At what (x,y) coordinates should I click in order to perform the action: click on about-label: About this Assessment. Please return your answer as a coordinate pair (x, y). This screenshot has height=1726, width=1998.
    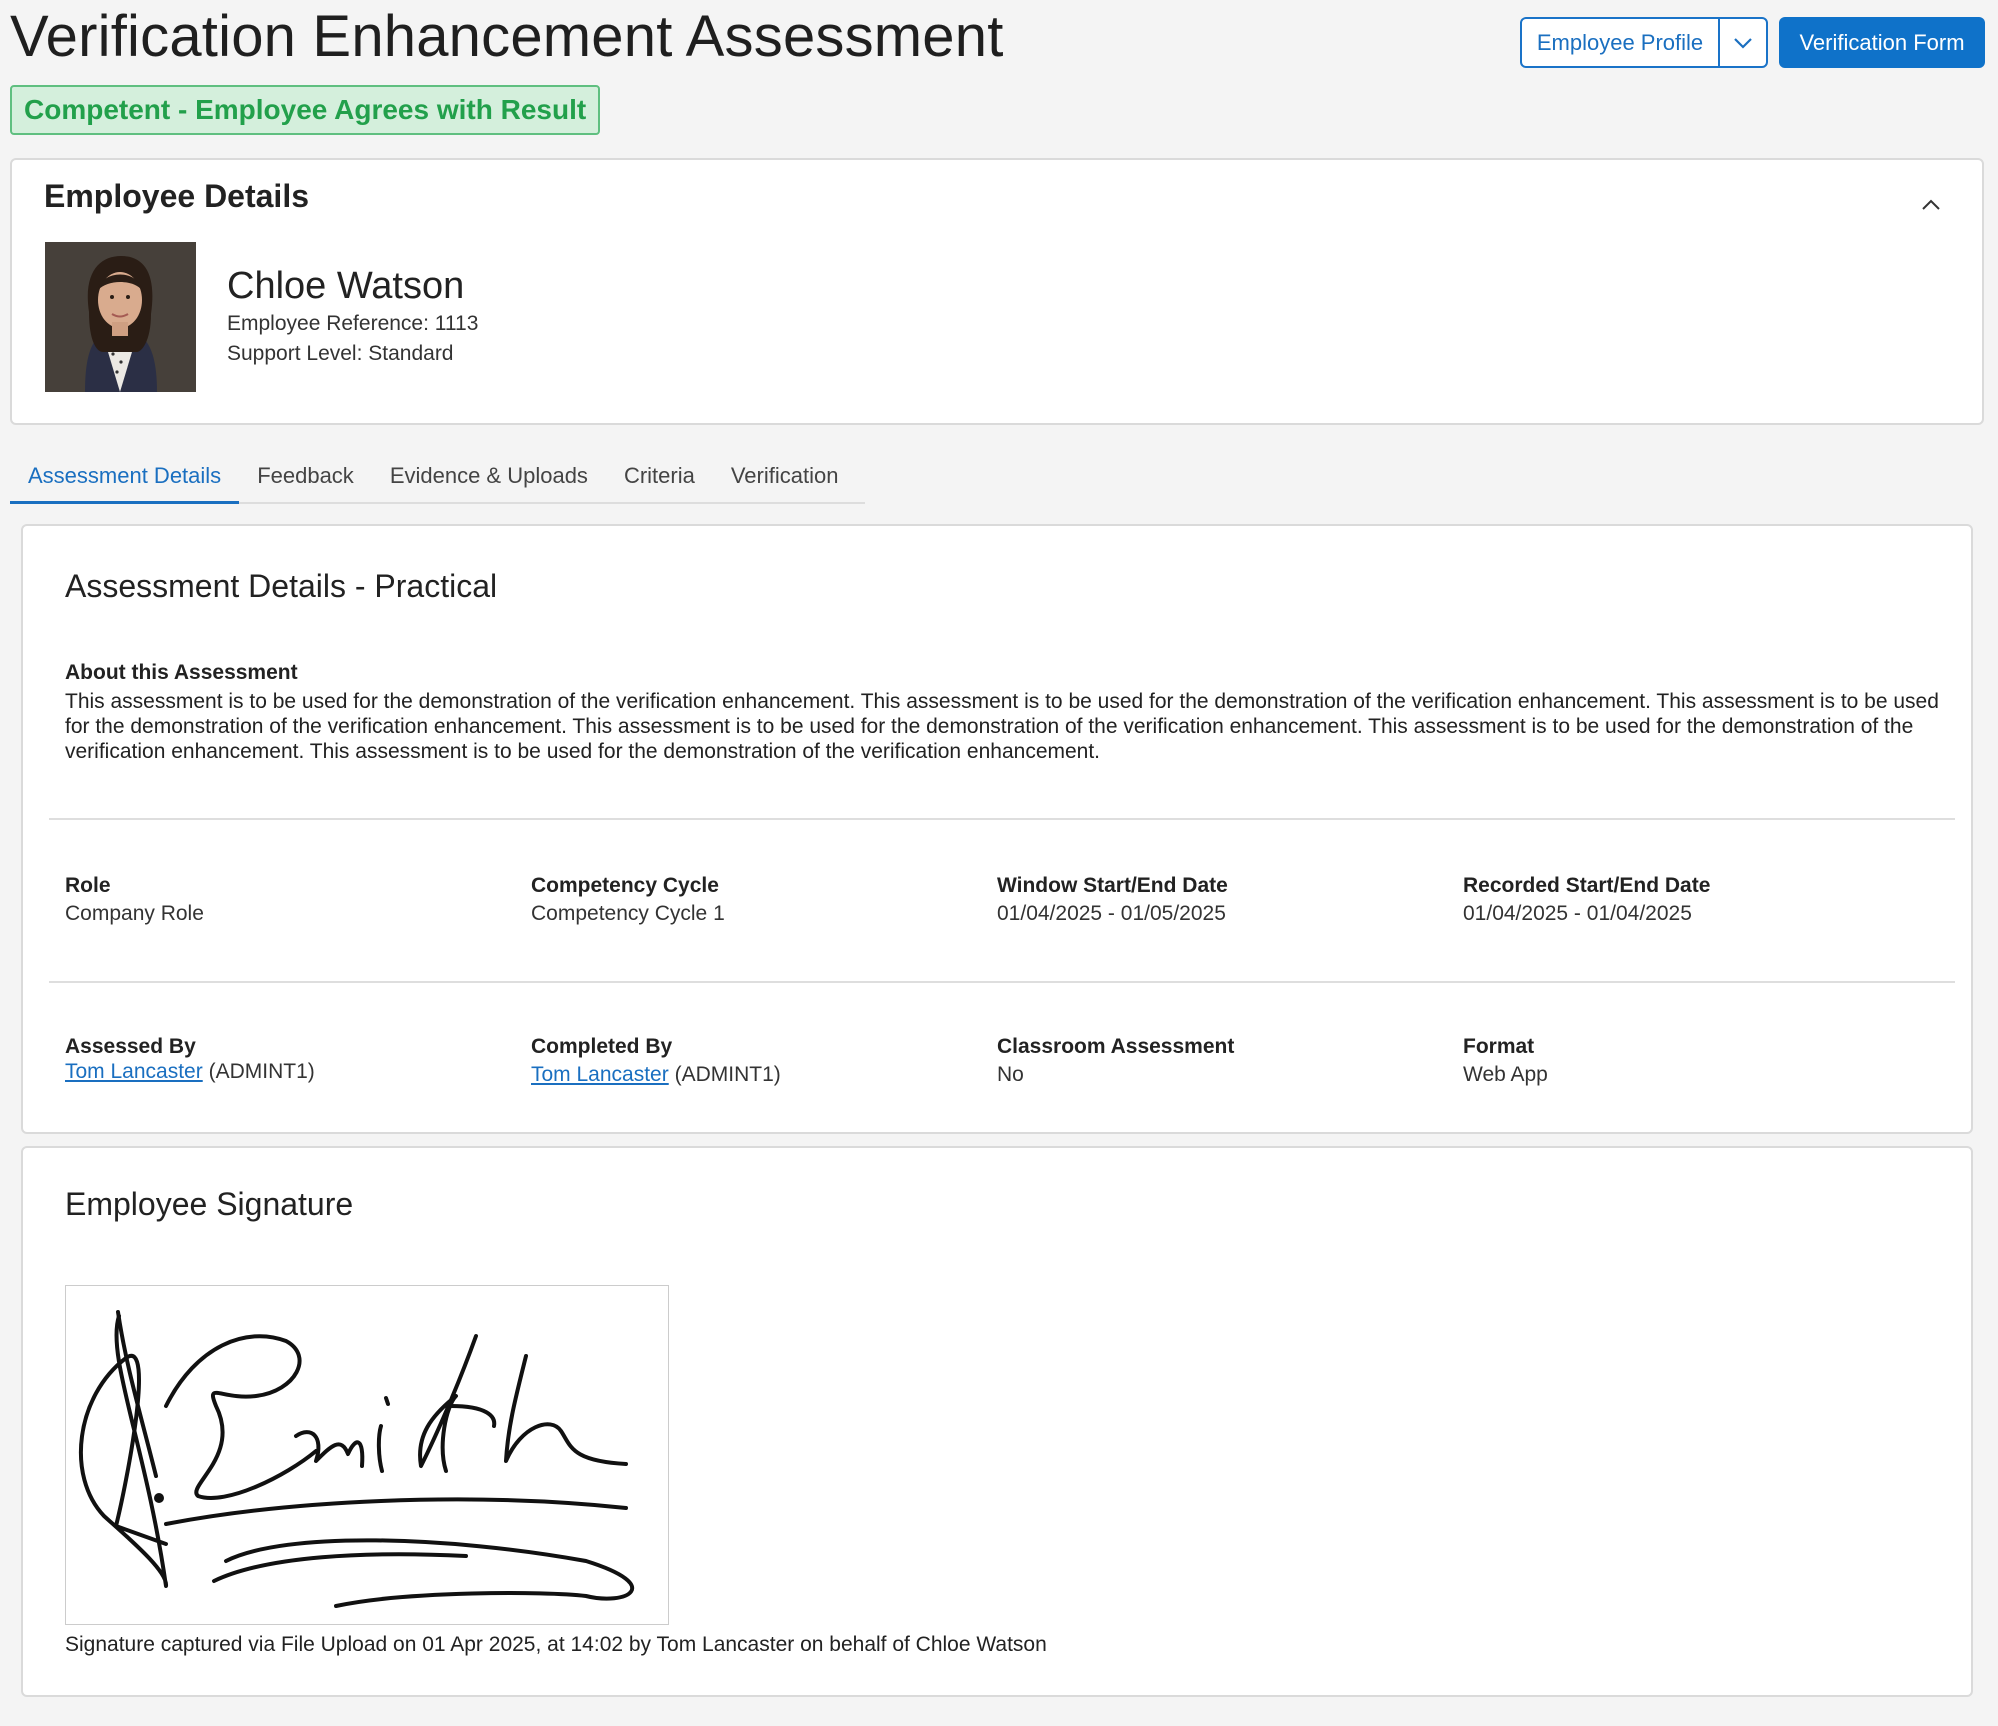
    Looking at the image, I should click on (181, 672).